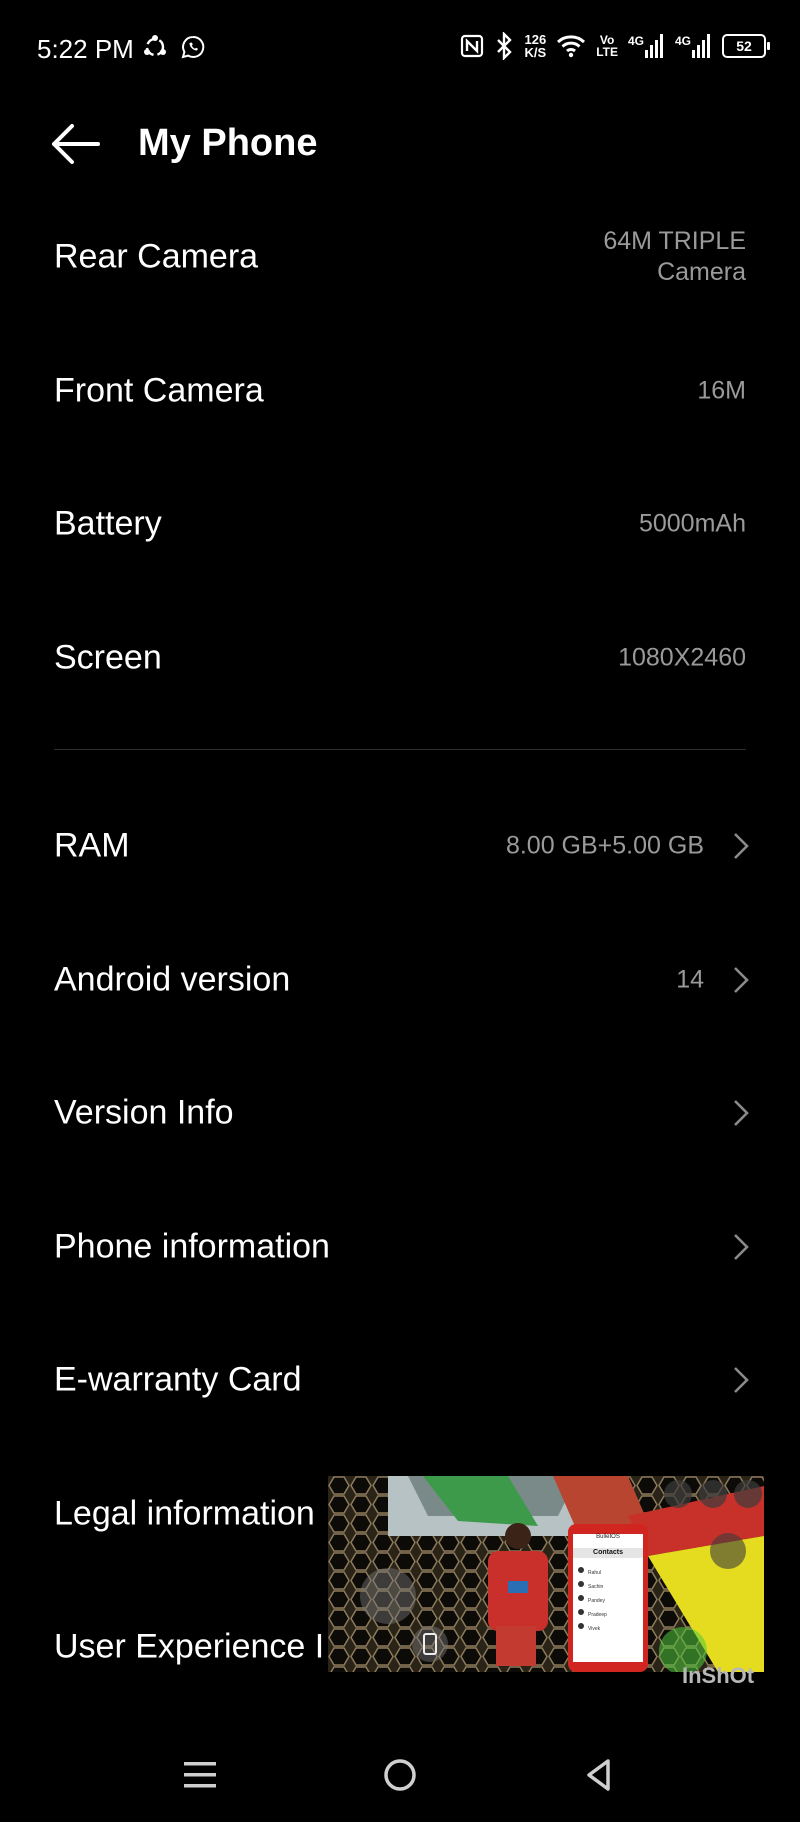  Describe the element at coordinates (600, 1775) in the screenshot. I see `back-triangle-icon` at that location.